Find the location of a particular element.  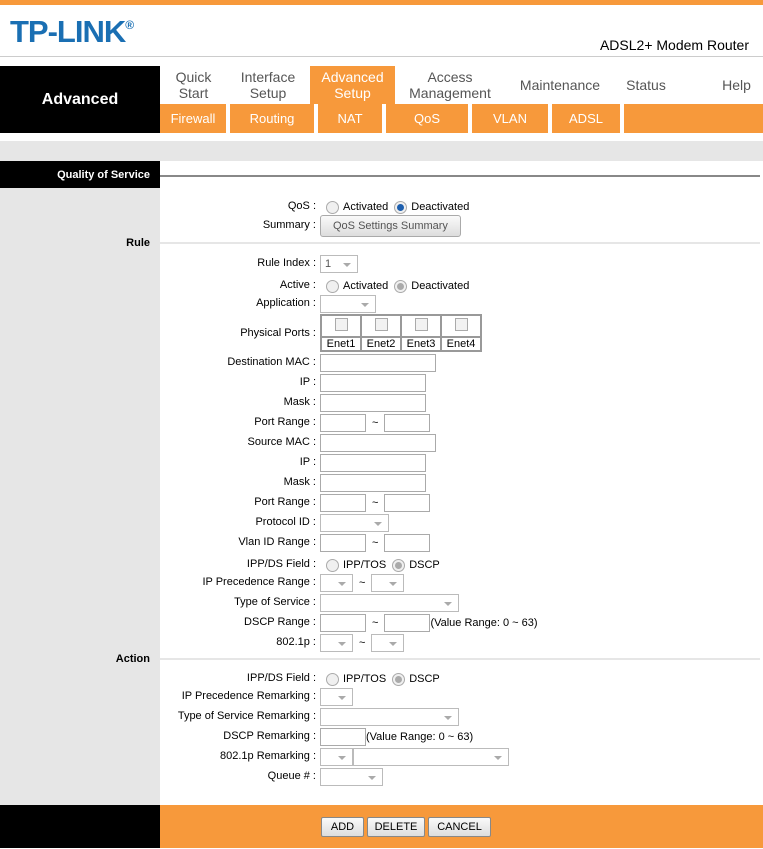

field-label: IP Precedence Range : is located at coordinates (259, 582).